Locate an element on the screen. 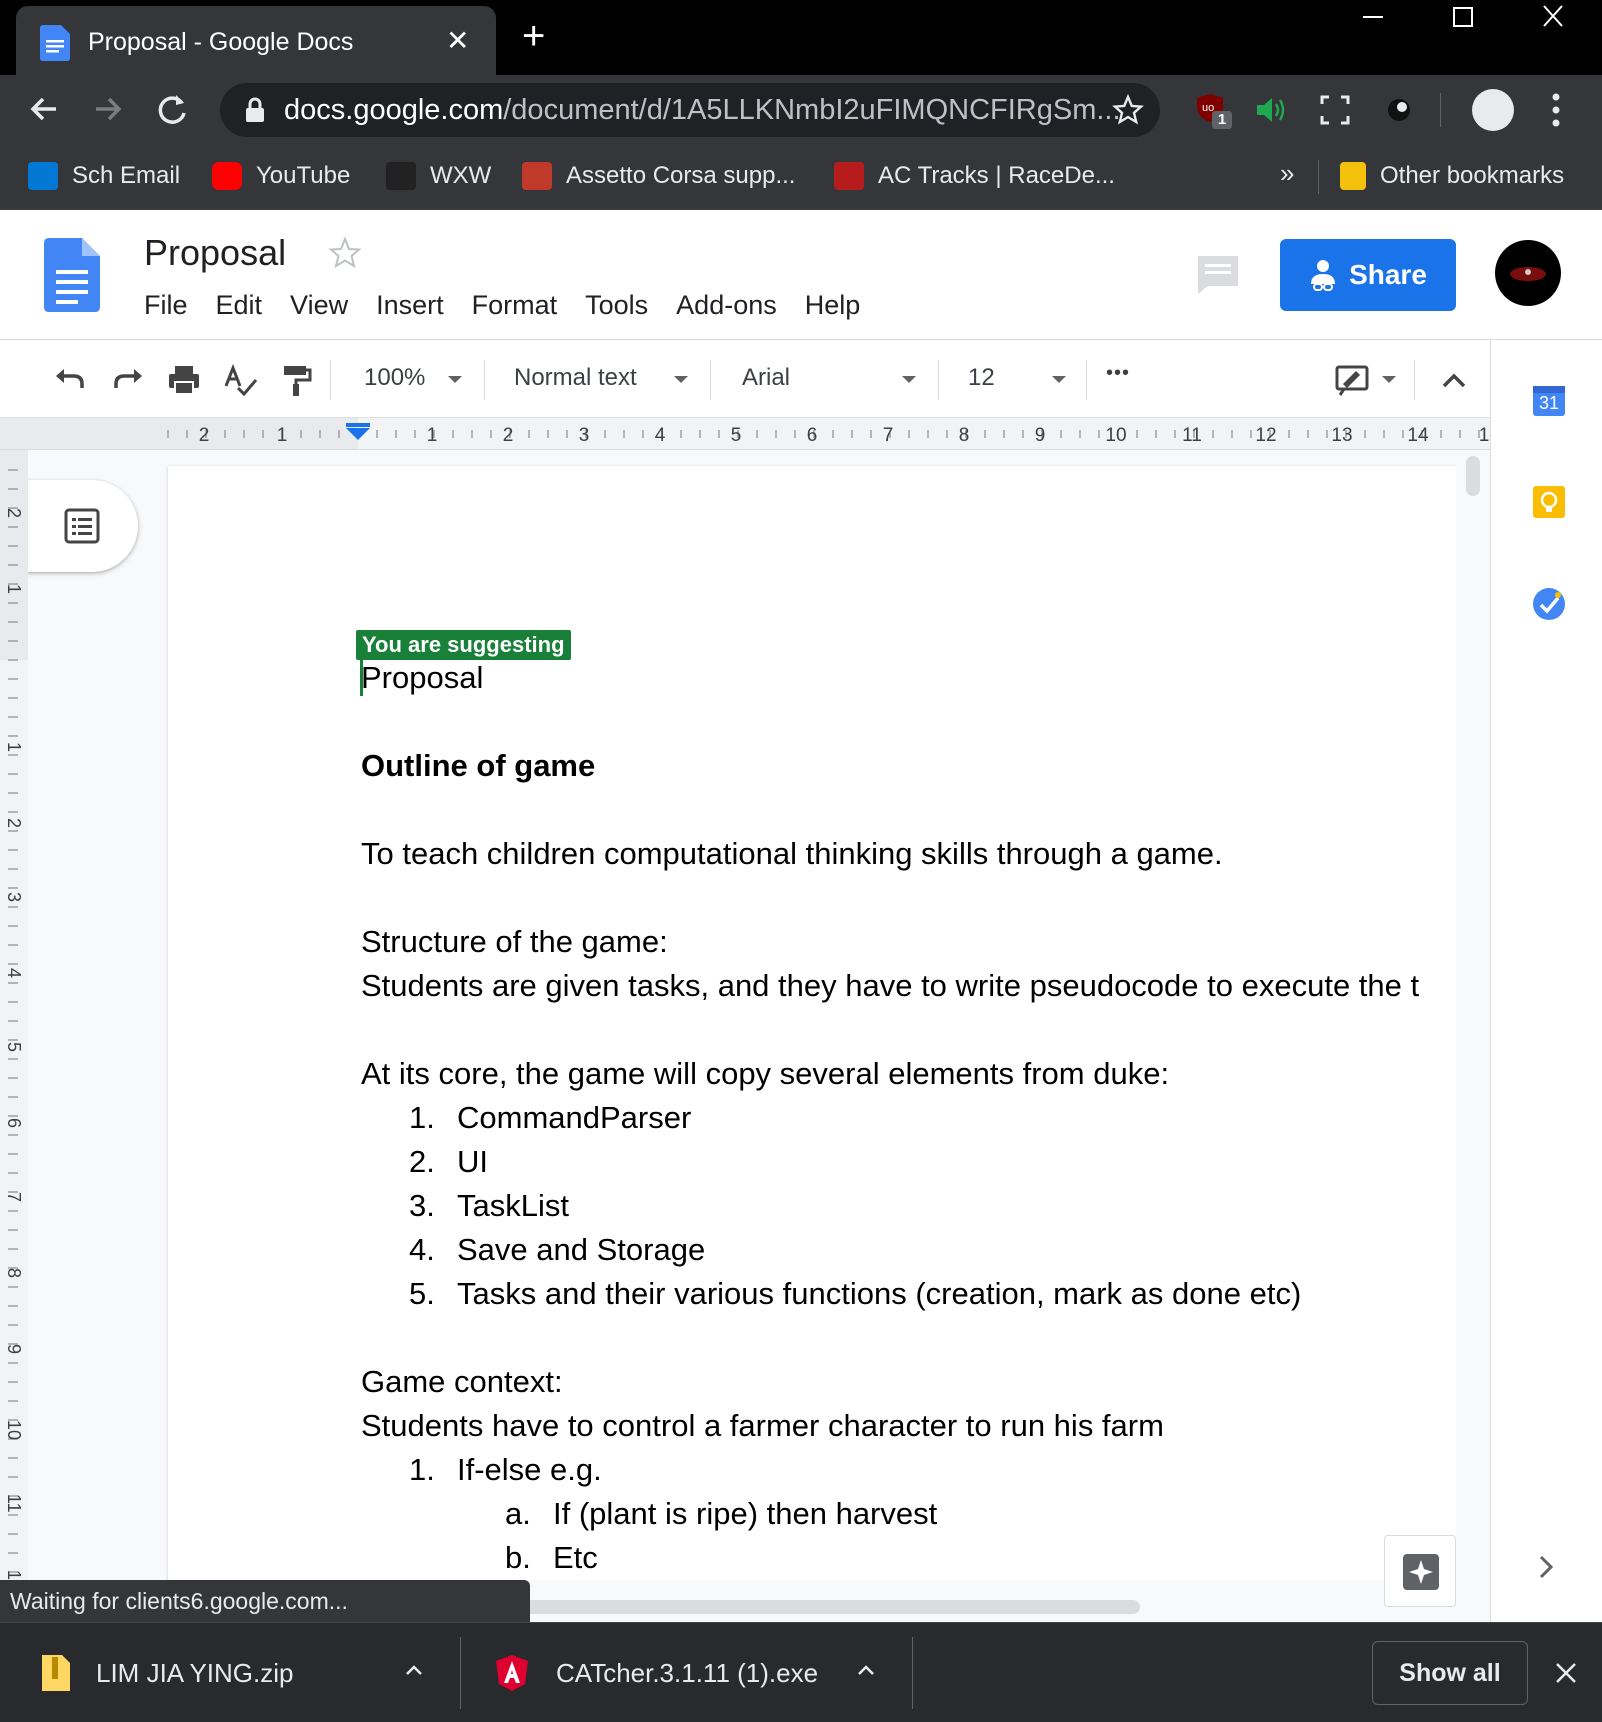 This screenshot has width=1602, height=1722. avatar-image-icon is located at coordinates (1528, 274).